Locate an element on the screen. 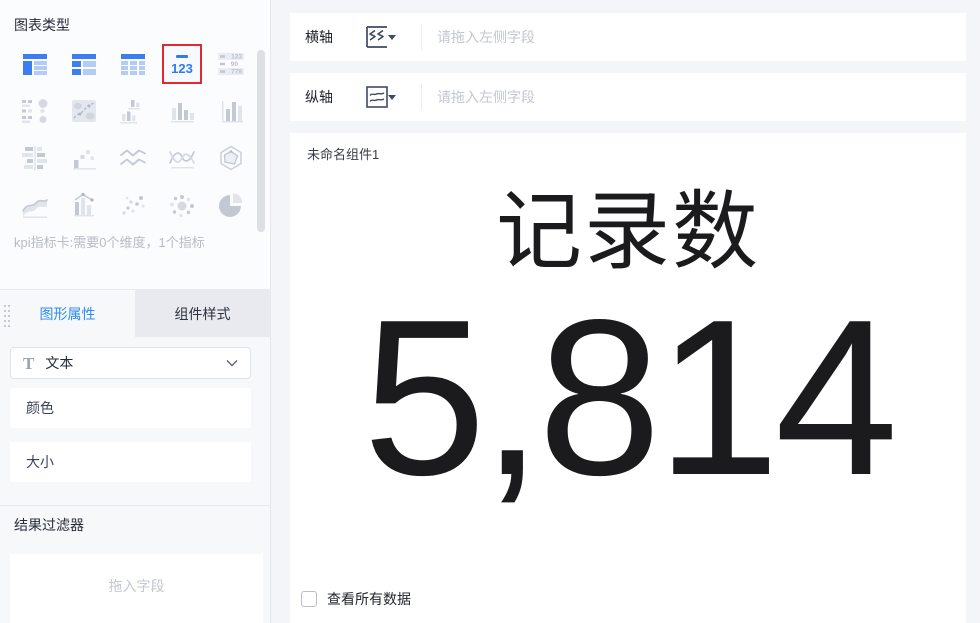  horizontal-axis-row: 横轴 请拖入左侧字段 is located at coordinates (628, 37).